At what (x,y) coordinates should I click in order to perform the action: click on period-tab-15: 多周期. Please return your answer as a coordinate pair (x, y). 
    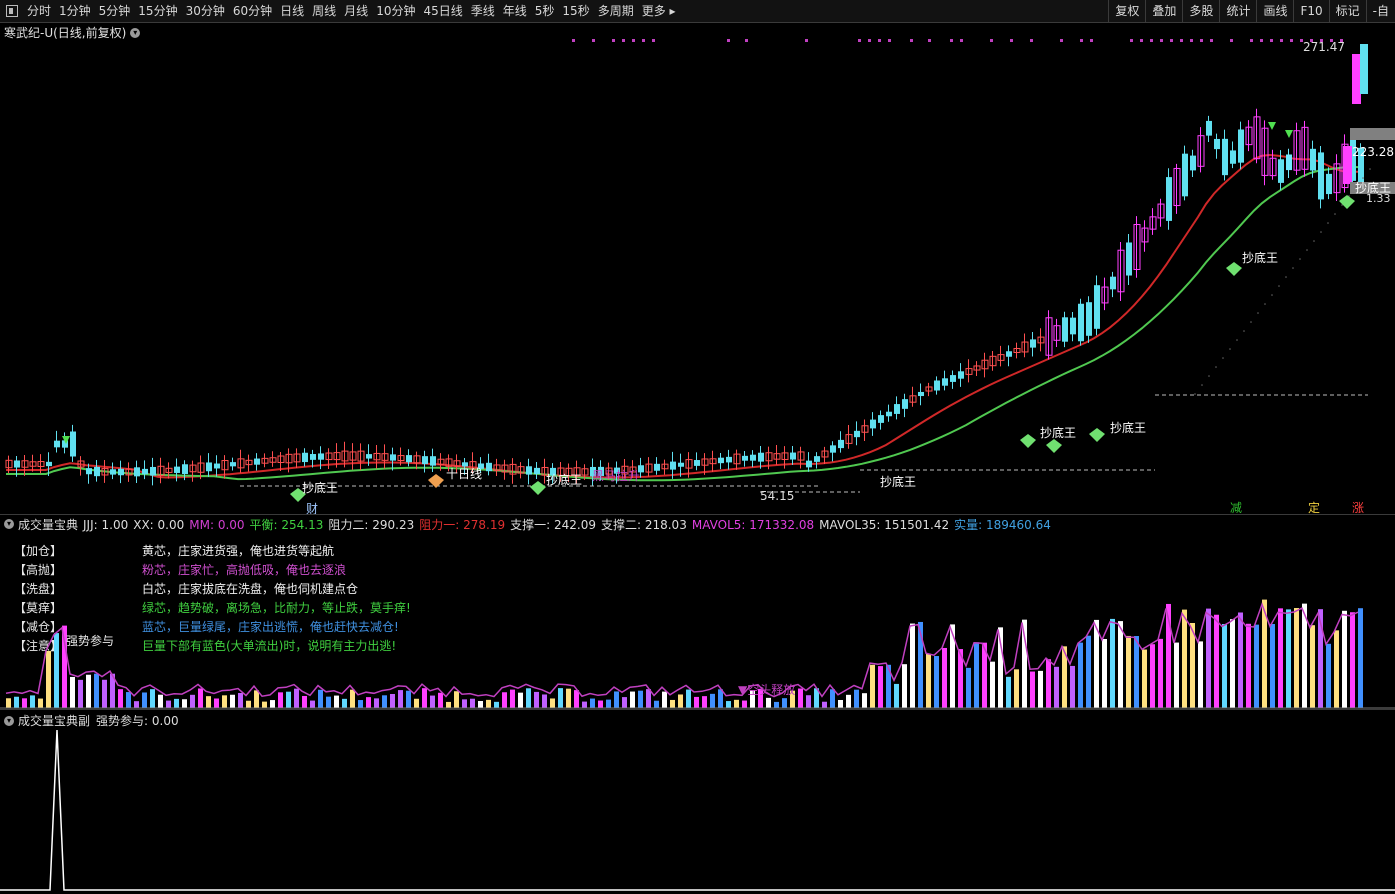
    Looking at the image, I should click on (616, 11).